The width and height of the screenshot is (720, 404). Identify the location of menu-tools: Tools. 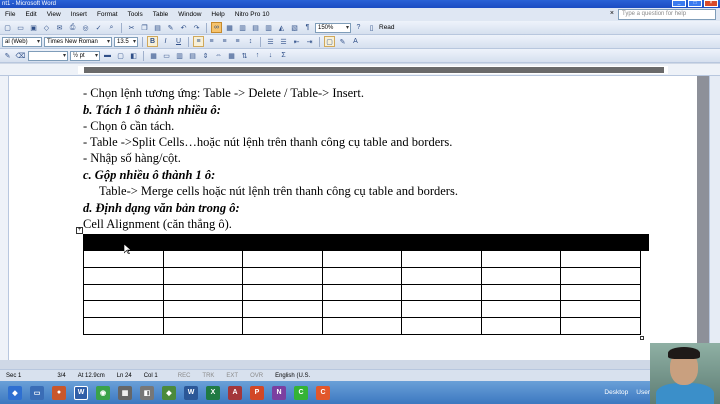
(135, 14).